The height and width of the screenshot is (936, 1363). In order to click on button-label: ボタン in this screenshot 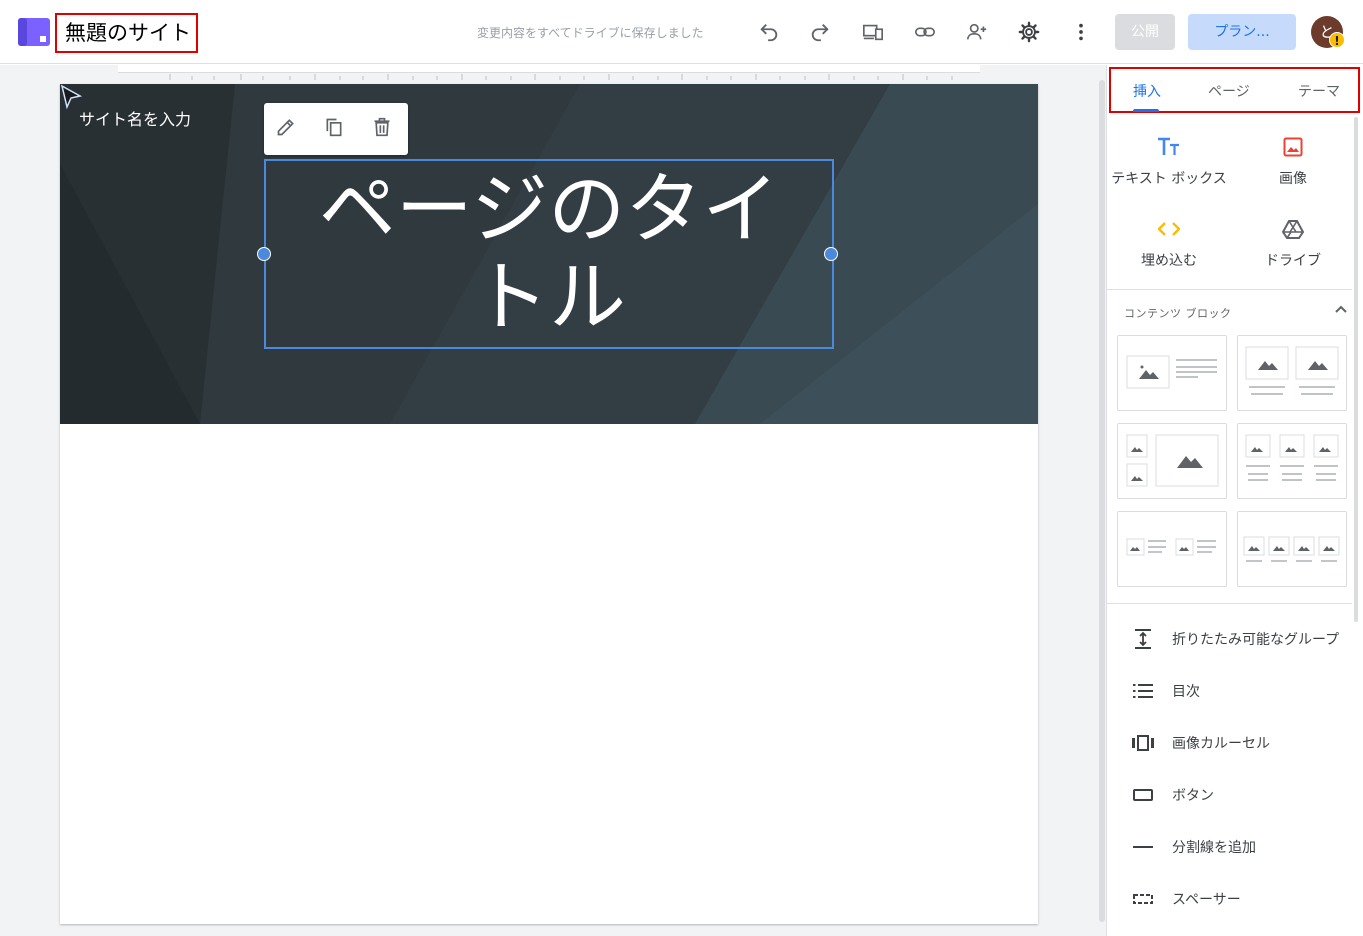, I will do `click(1193, 796)`.